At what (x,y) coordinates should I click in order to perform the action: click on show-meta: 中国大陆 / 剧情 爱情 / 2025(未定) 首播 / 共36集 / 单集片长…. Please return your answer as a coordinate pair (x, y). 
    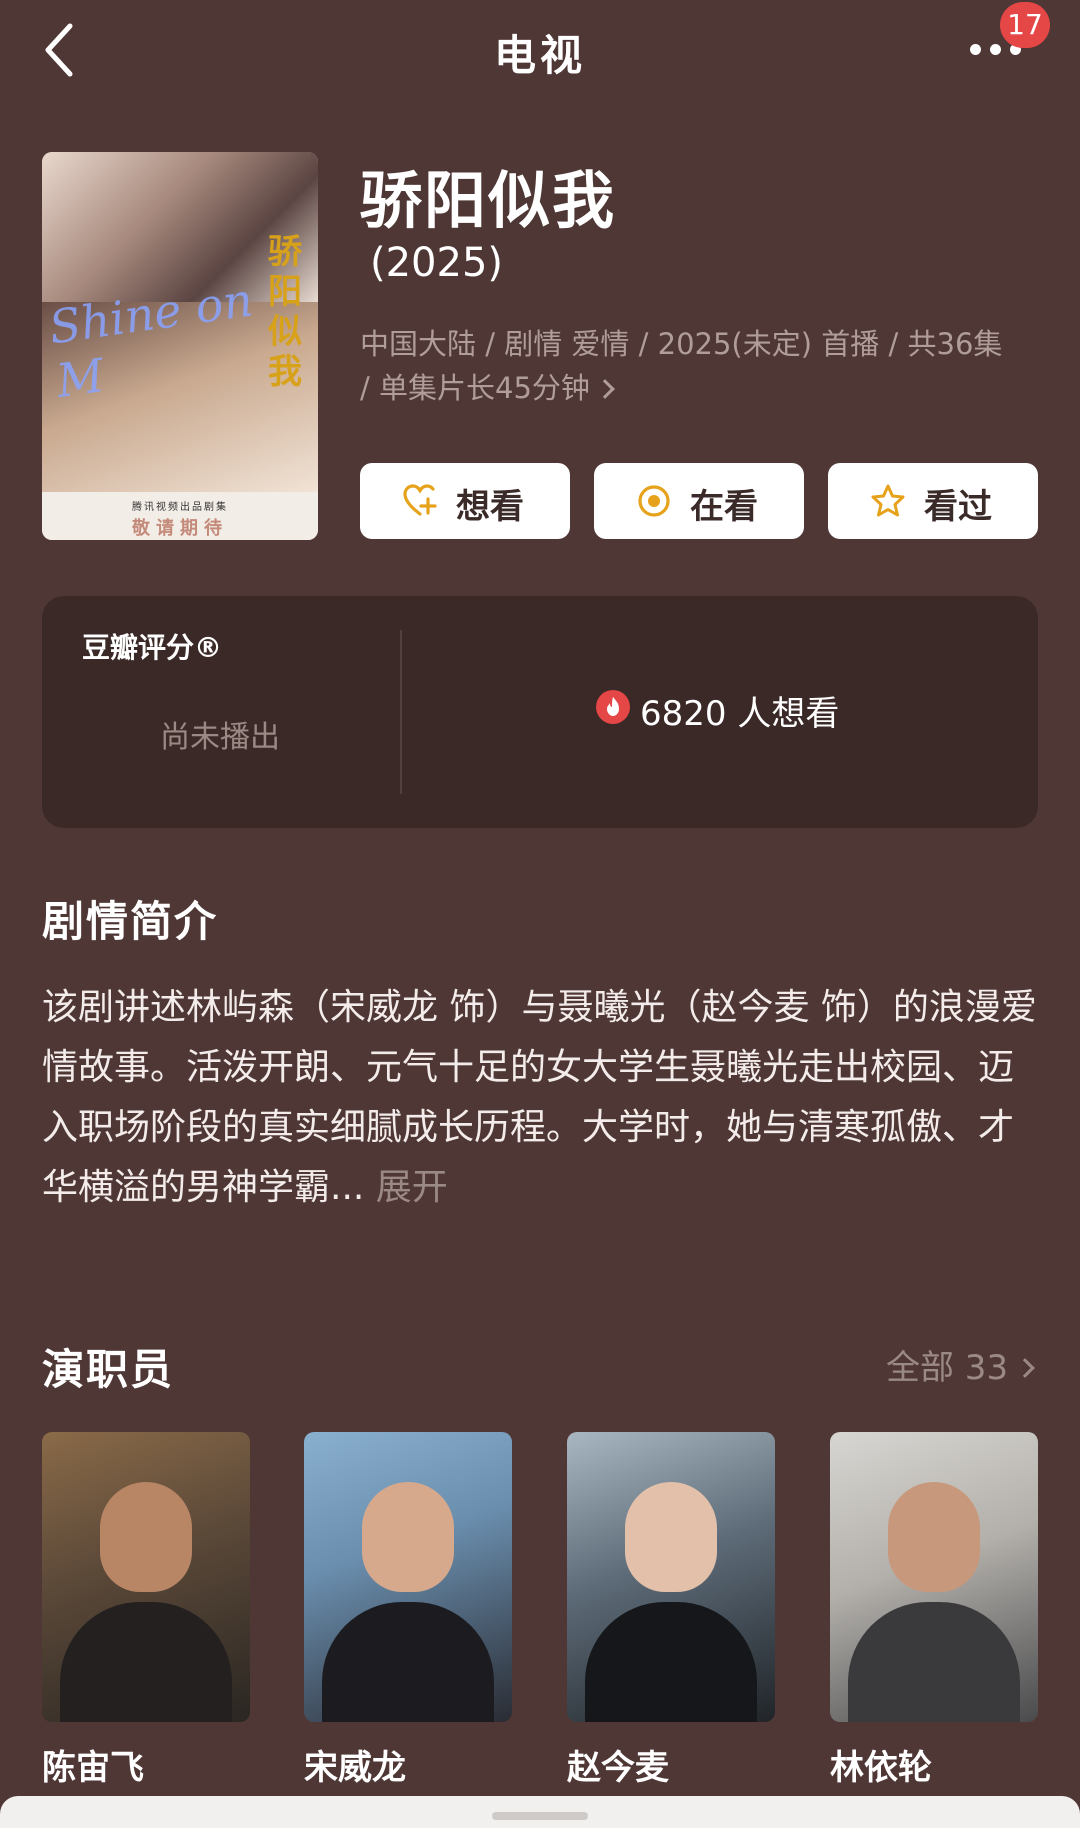
    Looking at the image, I should click on (685, 366).